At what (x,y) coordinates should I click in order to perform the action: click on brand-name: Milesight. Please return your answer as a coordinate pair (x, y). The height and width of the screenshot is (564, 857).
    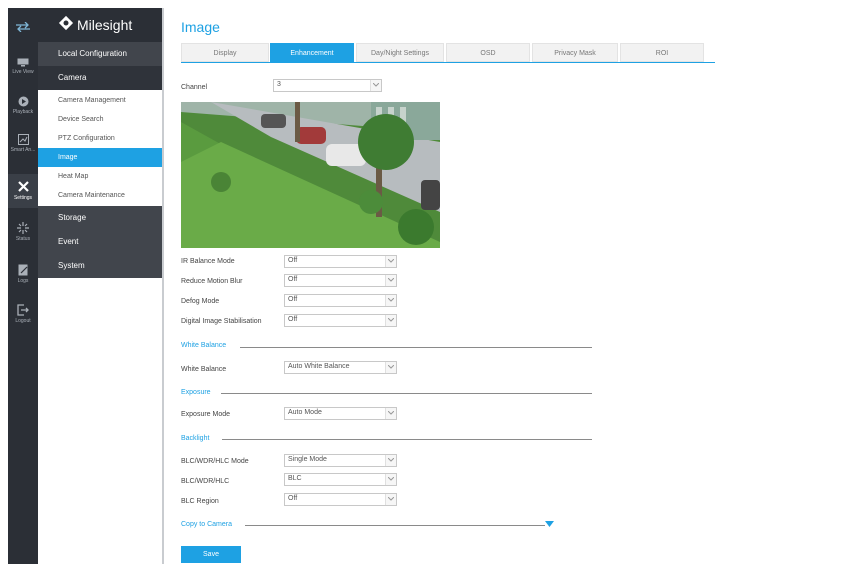
    Looking at the image, I should click on (105, 25).